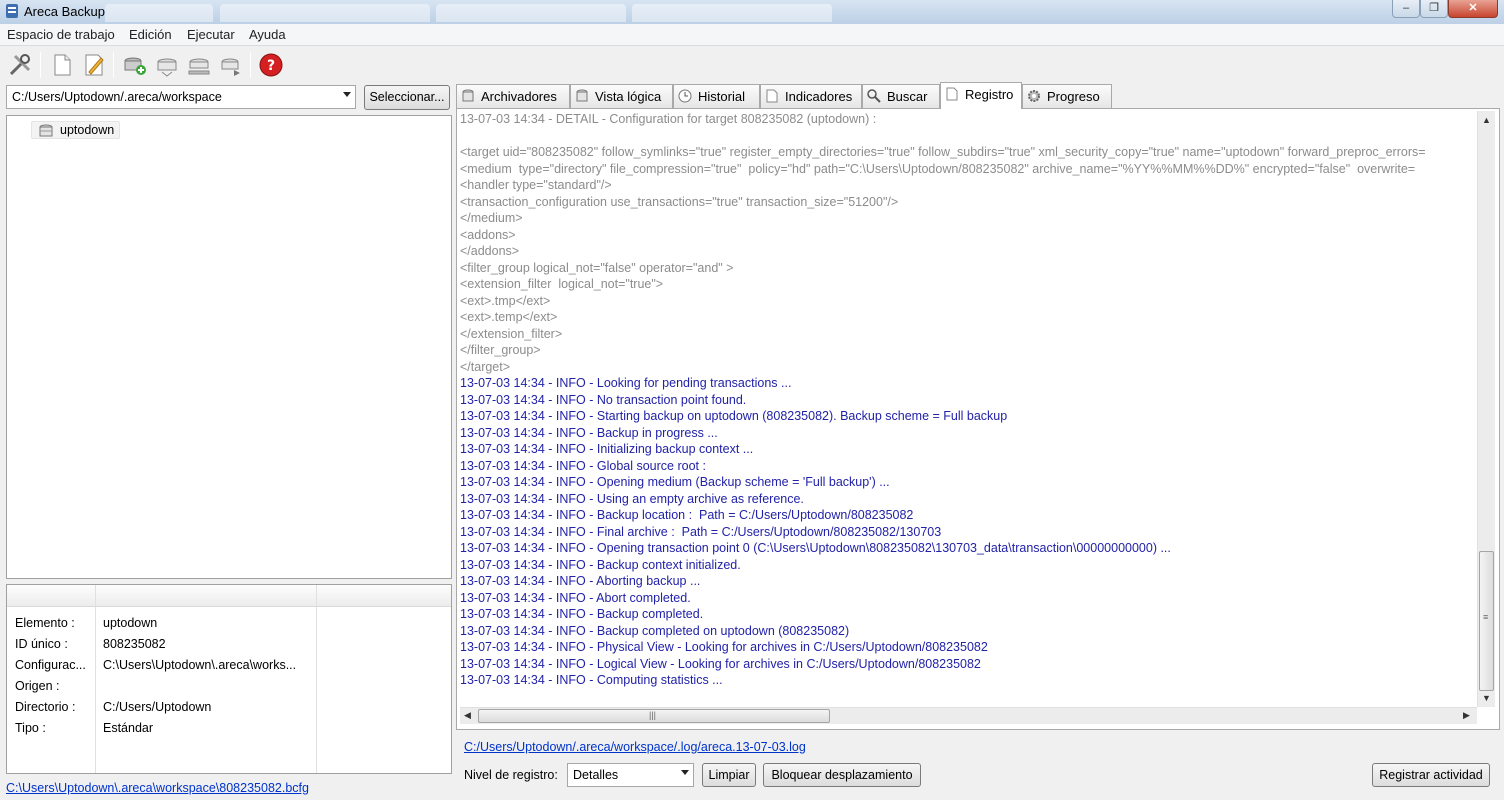 The image size is (1504, 800). I want to click on log-line: </filter_group>, so click(500, 350).